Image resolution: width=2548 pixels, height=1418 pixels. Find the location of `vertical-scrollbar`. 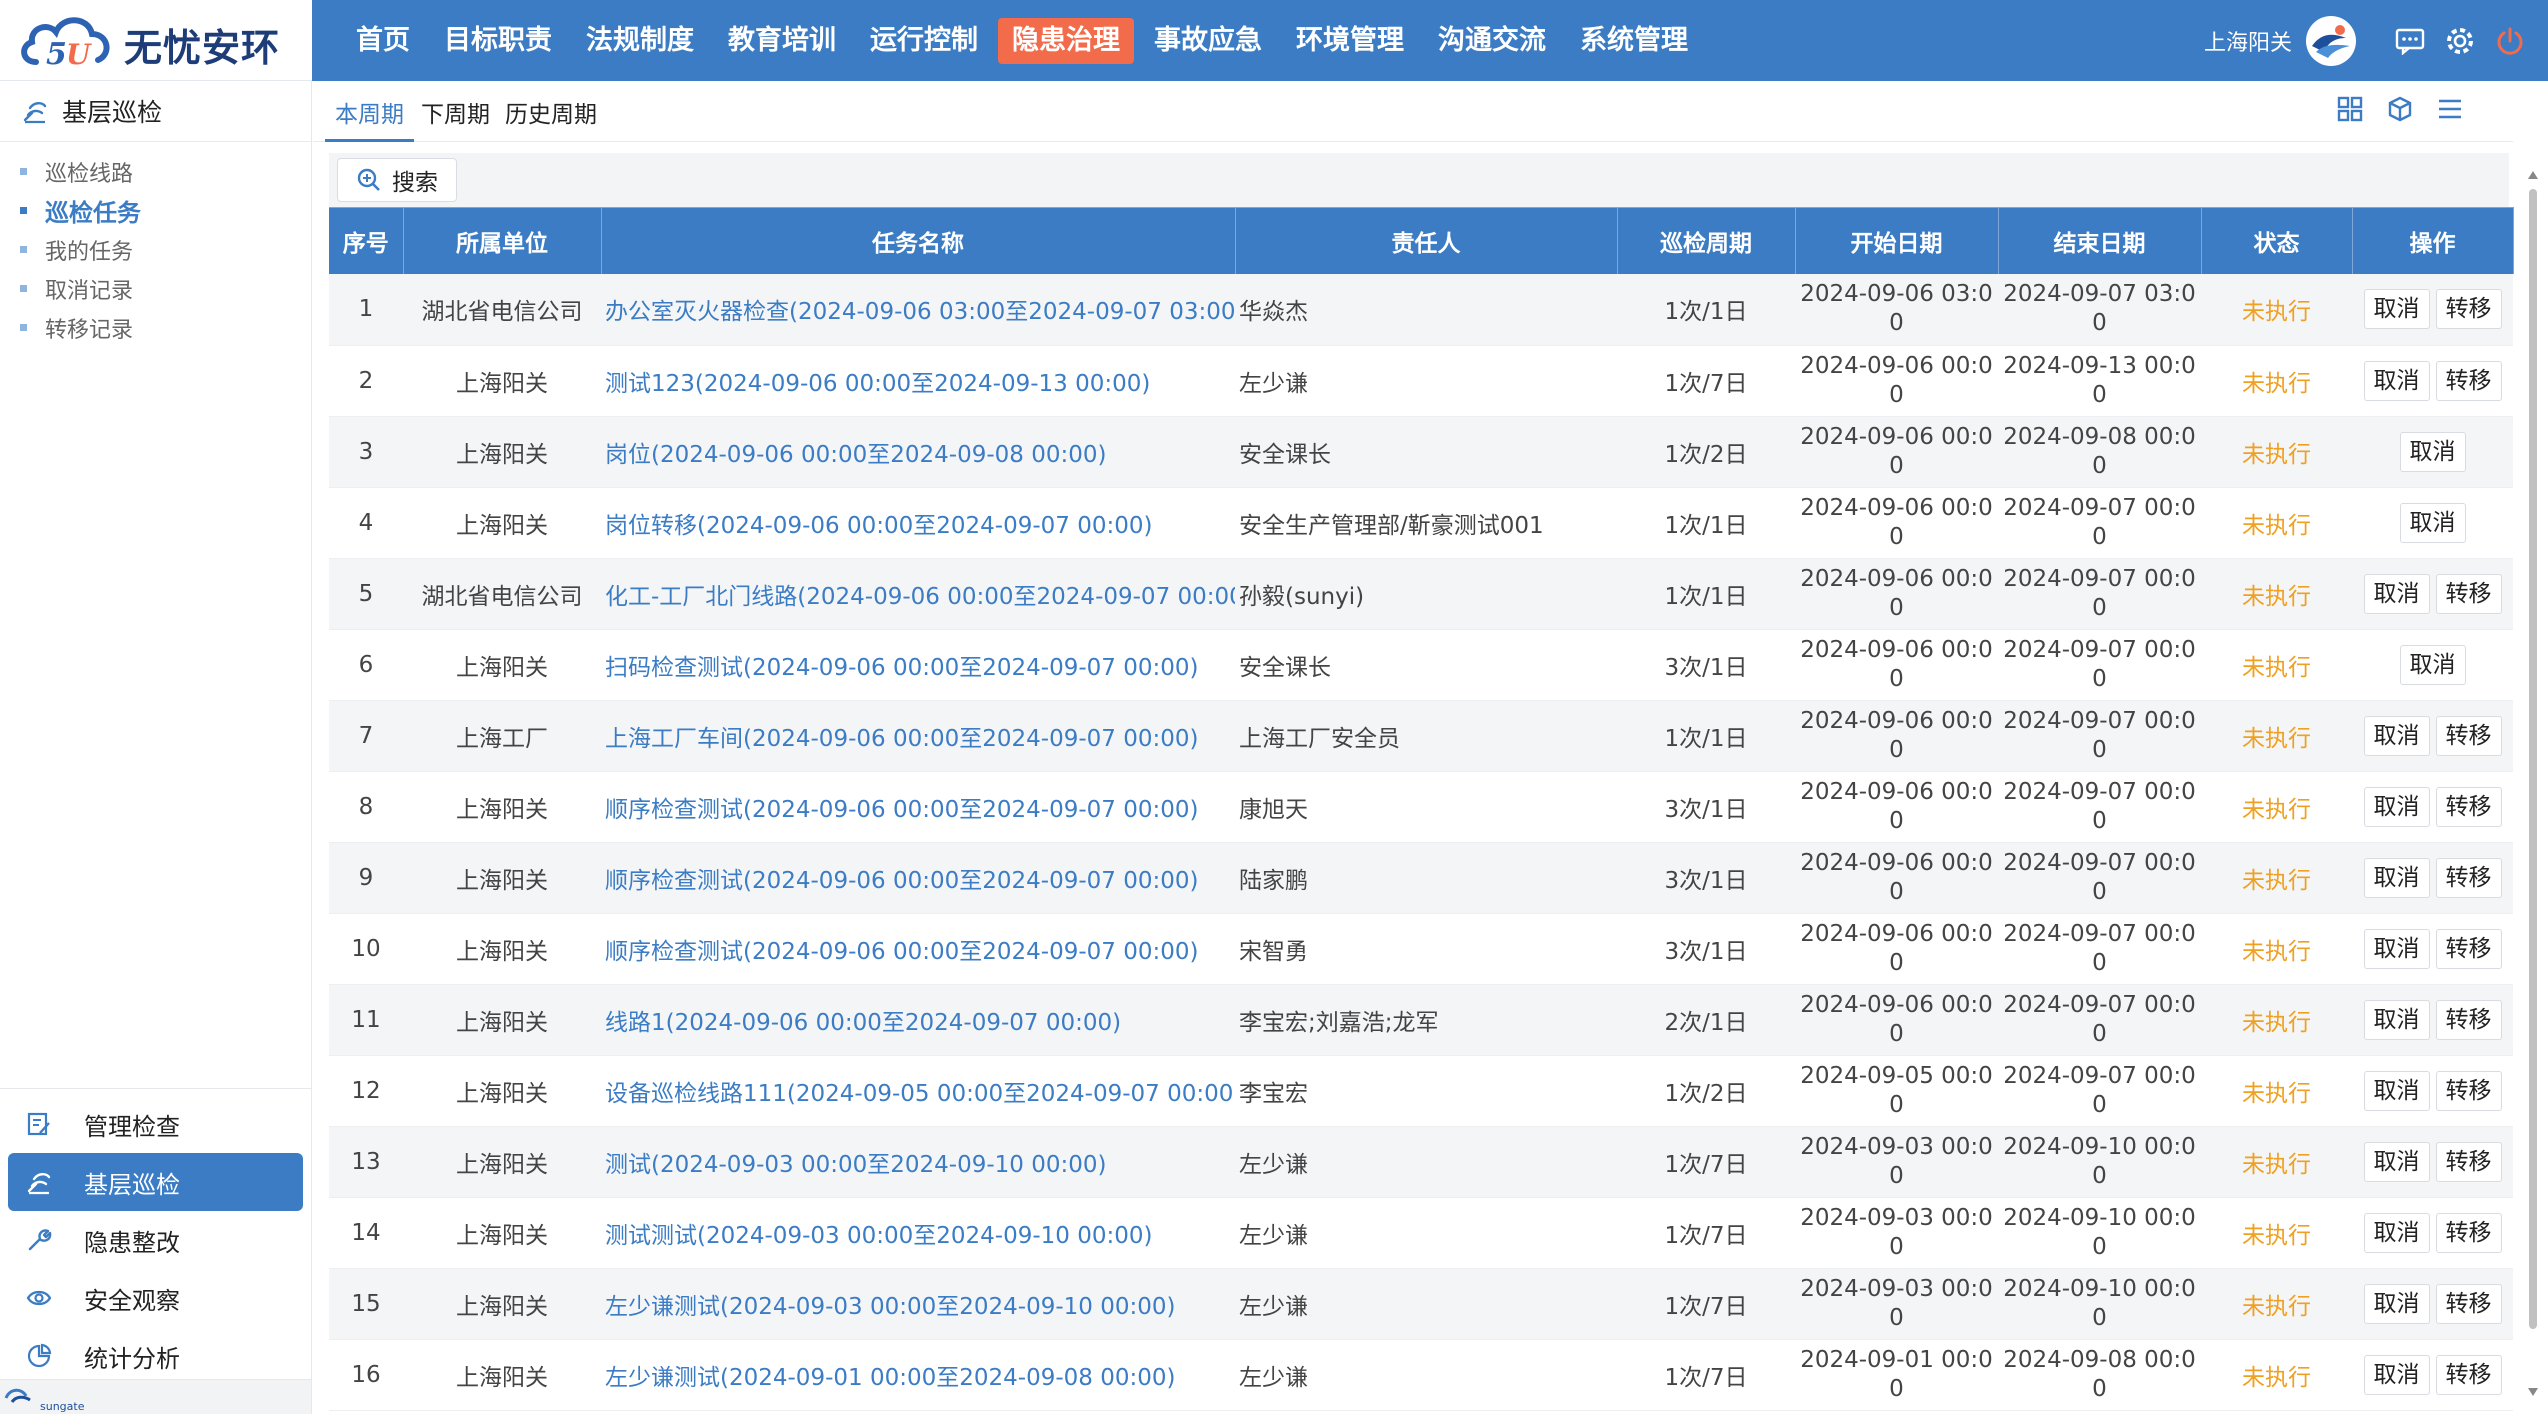

vertical-scrollbar is located at coordinates (2533, 783).